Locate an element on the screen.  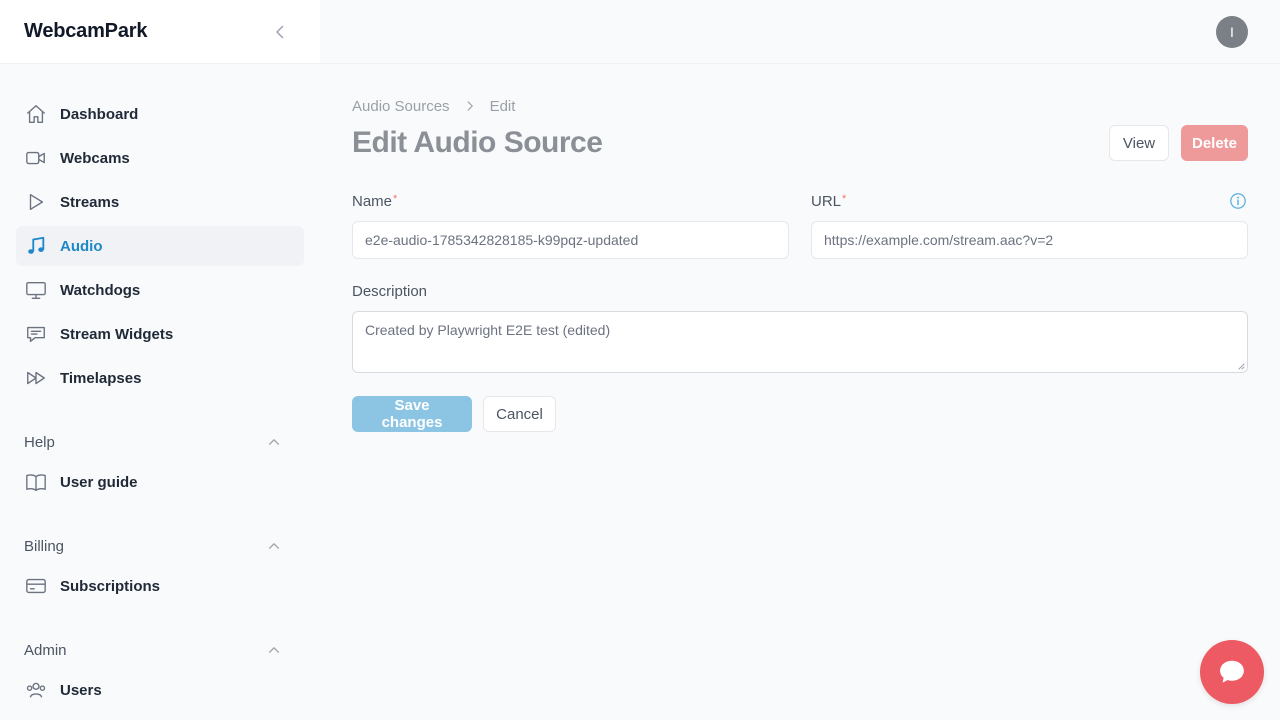
nav-item-webcams: Webcams is located at coordinates (160, 158).